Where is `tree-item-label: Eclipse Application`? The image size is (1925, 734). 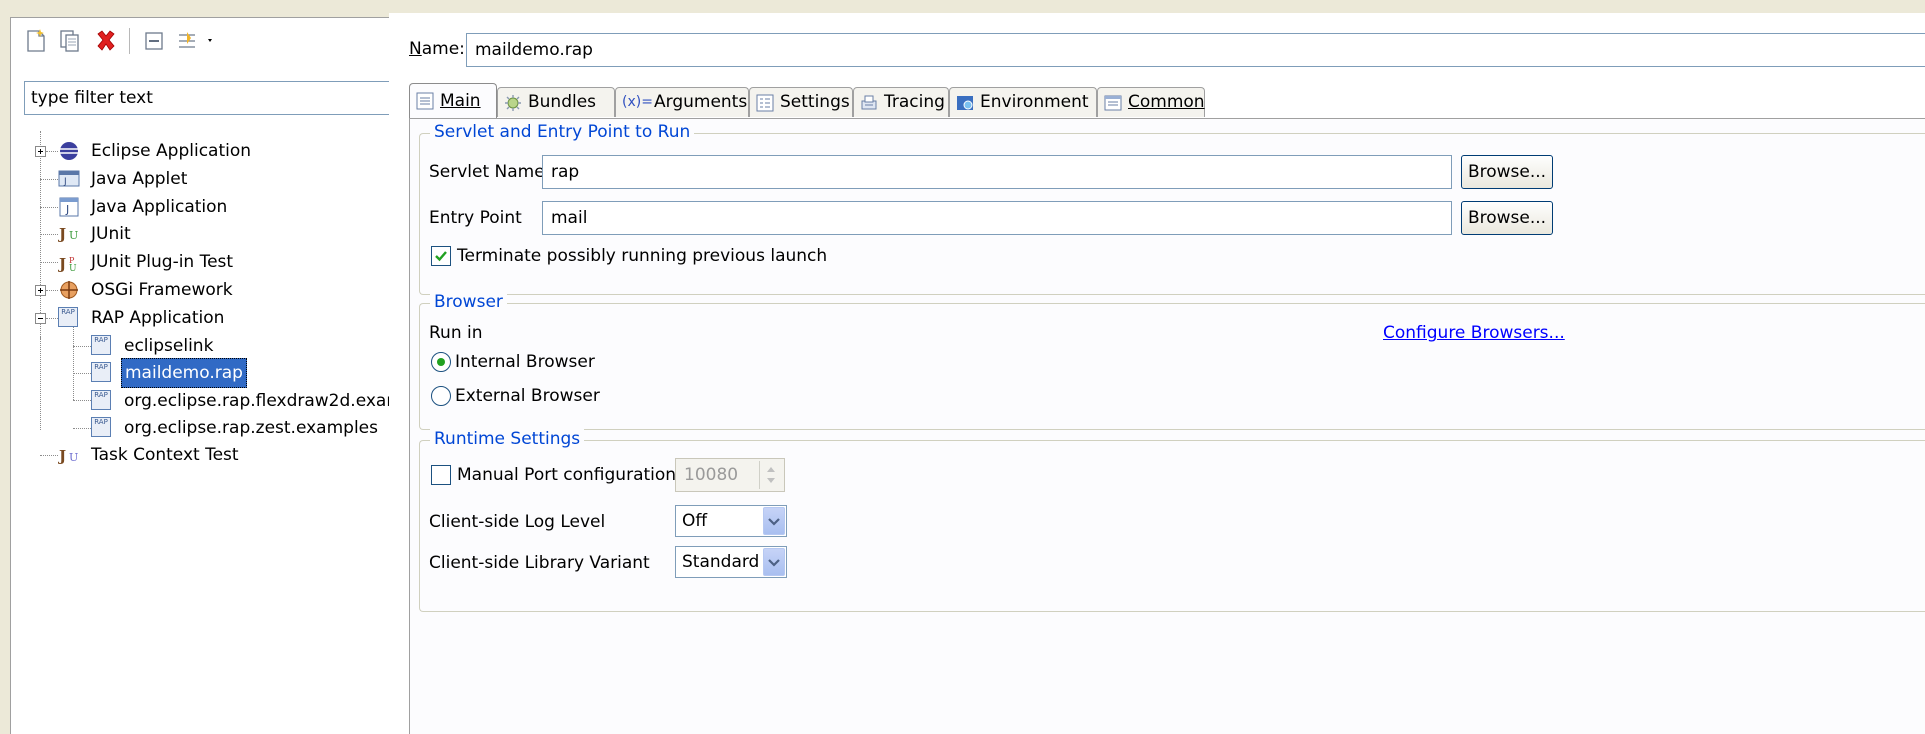 tree-item-label: Eclipse Application is located at coordinates (171, 151).